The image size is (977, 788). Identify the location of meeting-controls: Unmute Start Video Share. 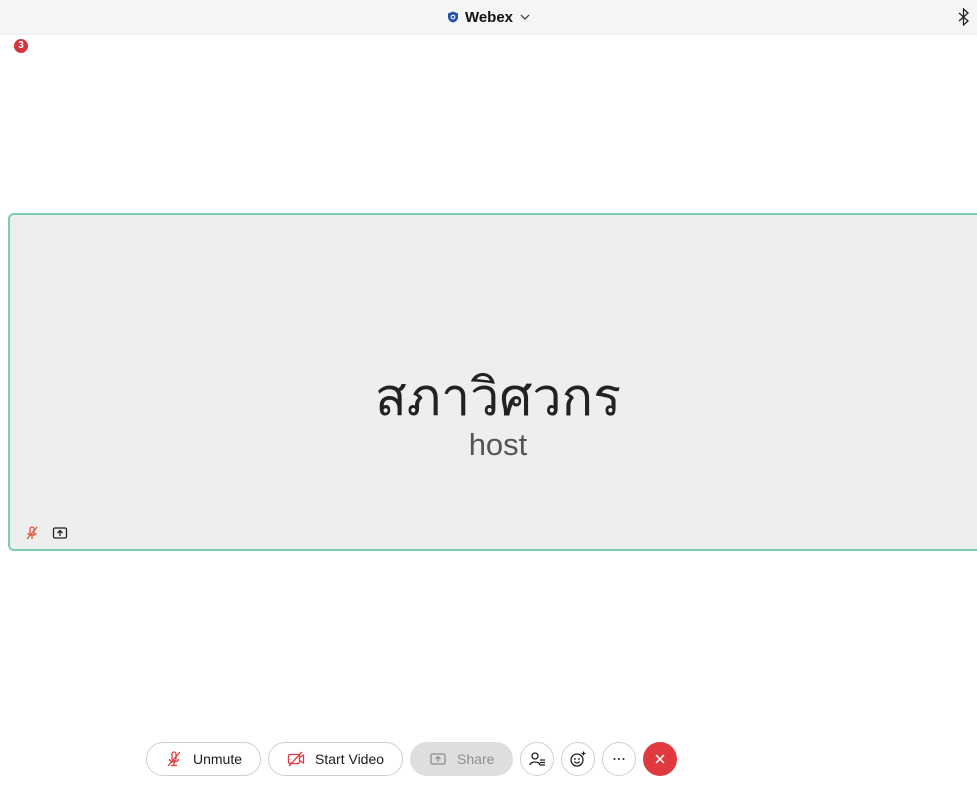
(412, 759).